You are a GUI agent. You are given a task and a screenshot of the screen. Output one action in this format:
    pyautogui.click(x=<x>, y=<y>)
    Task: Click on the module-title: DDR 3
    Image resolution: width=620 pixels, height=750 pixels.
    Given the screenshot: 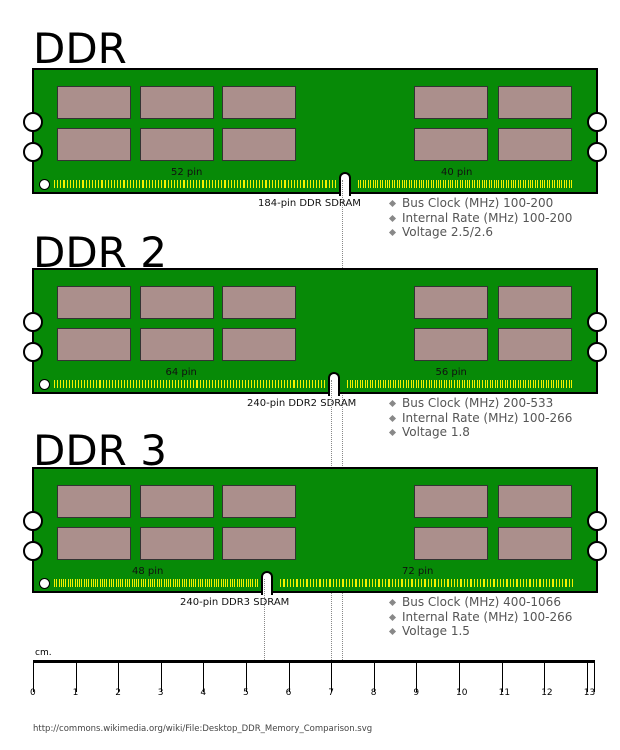 What is the action you would take?
    pyautogui.click(x=100, y=450)
    